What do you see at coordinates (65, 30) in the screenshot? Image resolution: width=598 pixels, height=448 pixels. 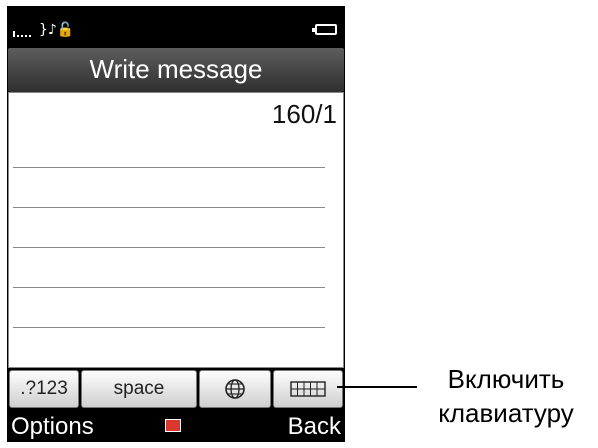 I see `keylock-icon: 🔓` at bounding box center [65, 30].